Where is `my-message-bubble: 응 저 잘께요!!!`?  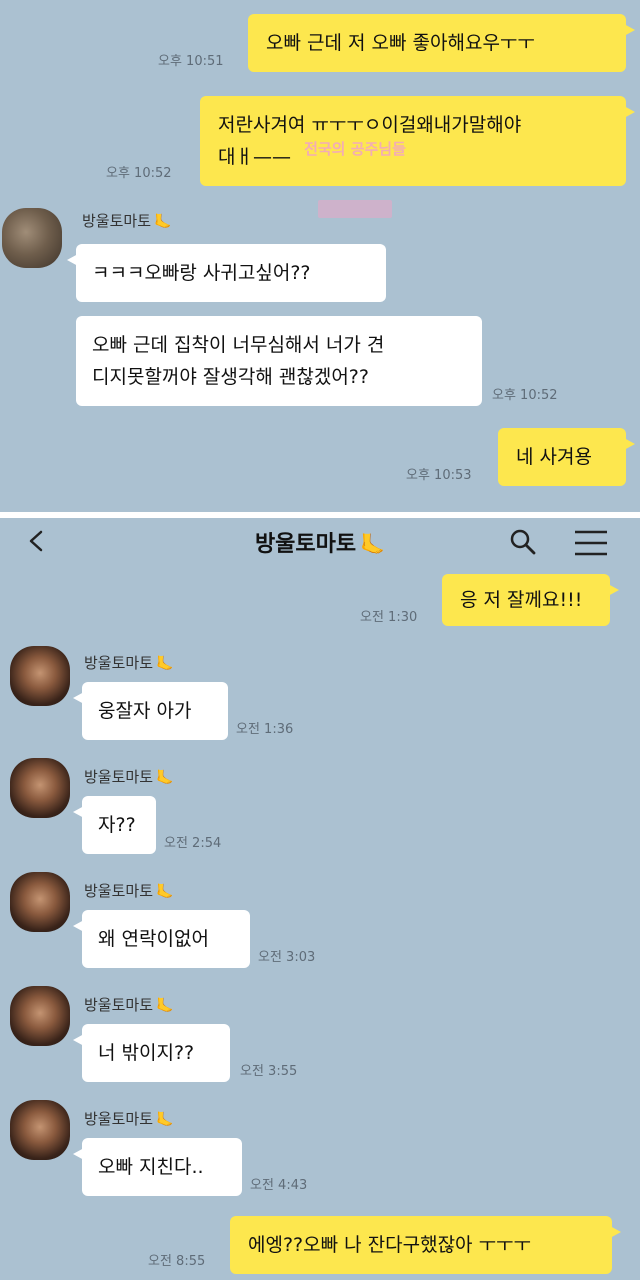
my-message-bubble: 응 저 잘께요!!! is located at coordinates (530, 600).